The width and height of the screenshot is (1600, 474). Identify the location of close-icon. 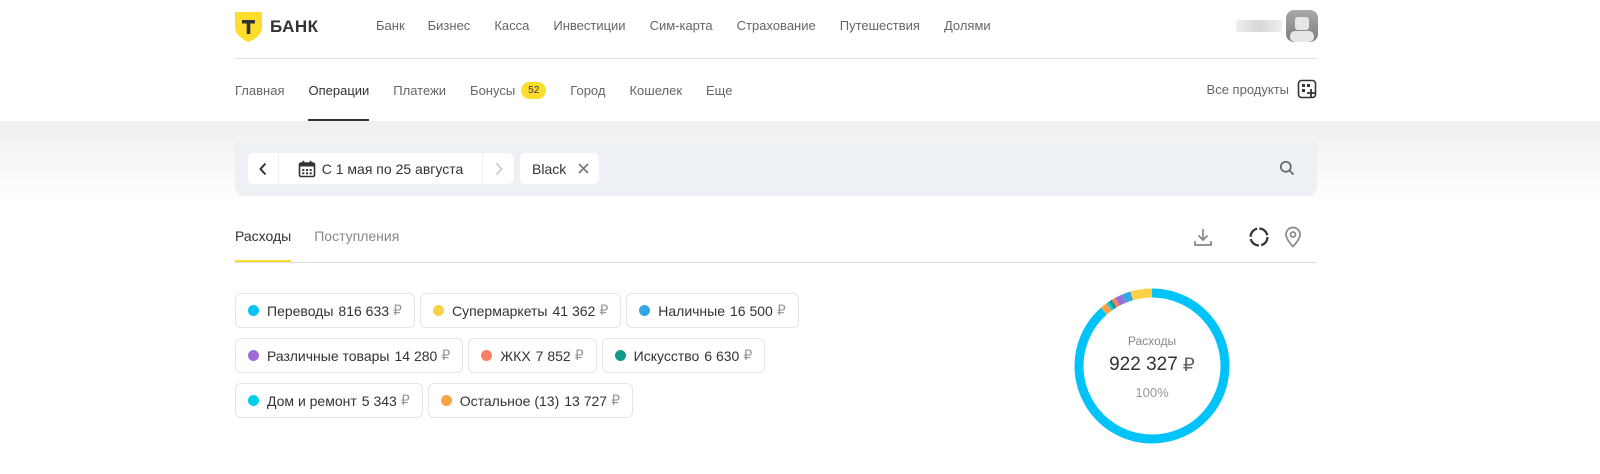
(583, 168).